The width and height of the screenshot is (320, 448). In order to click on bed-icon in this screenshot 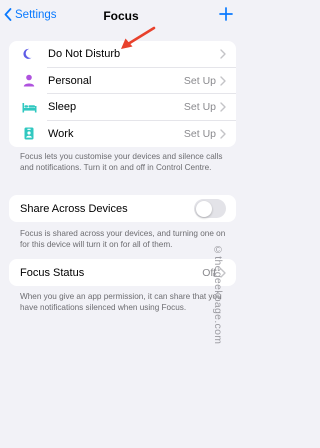, I will do `click(29, 107)`.